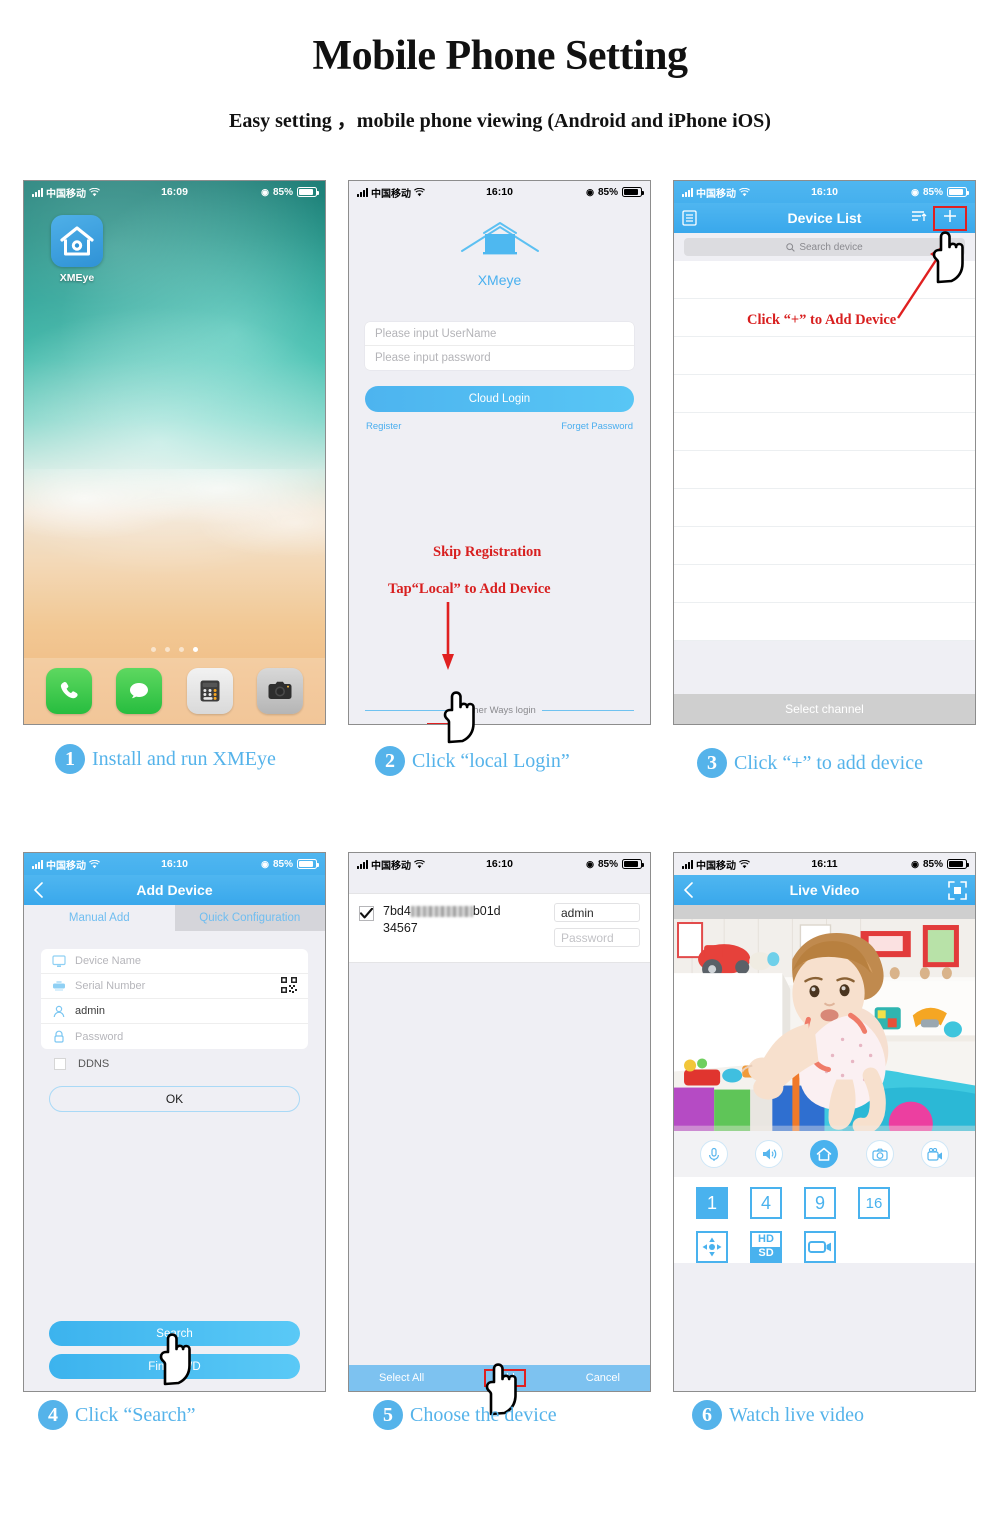 Image resolution: width=1000 pixels, height=1532 pixels. I want to click on ddns-row: DDNS, so click(174, 1059).